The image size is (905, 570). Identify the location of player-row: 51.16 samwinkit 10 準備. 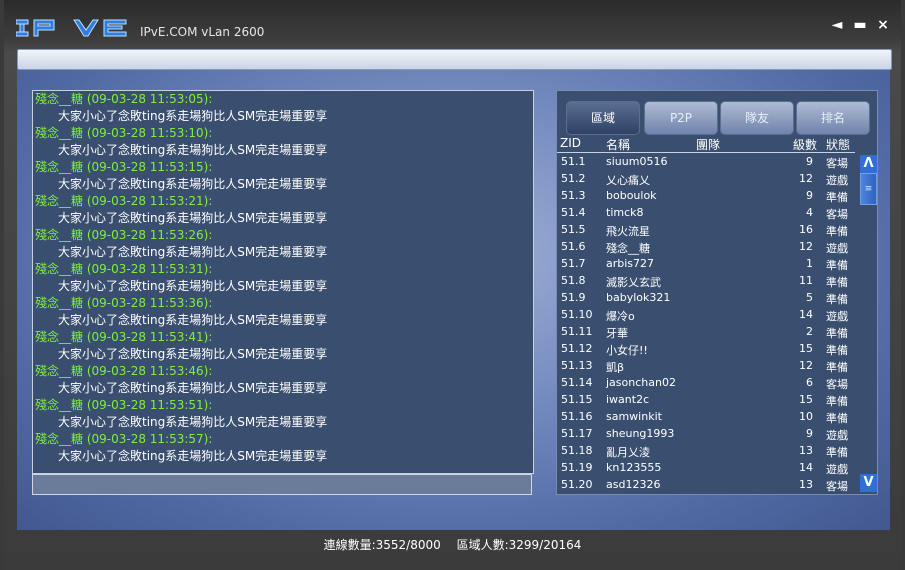
(707, 416).